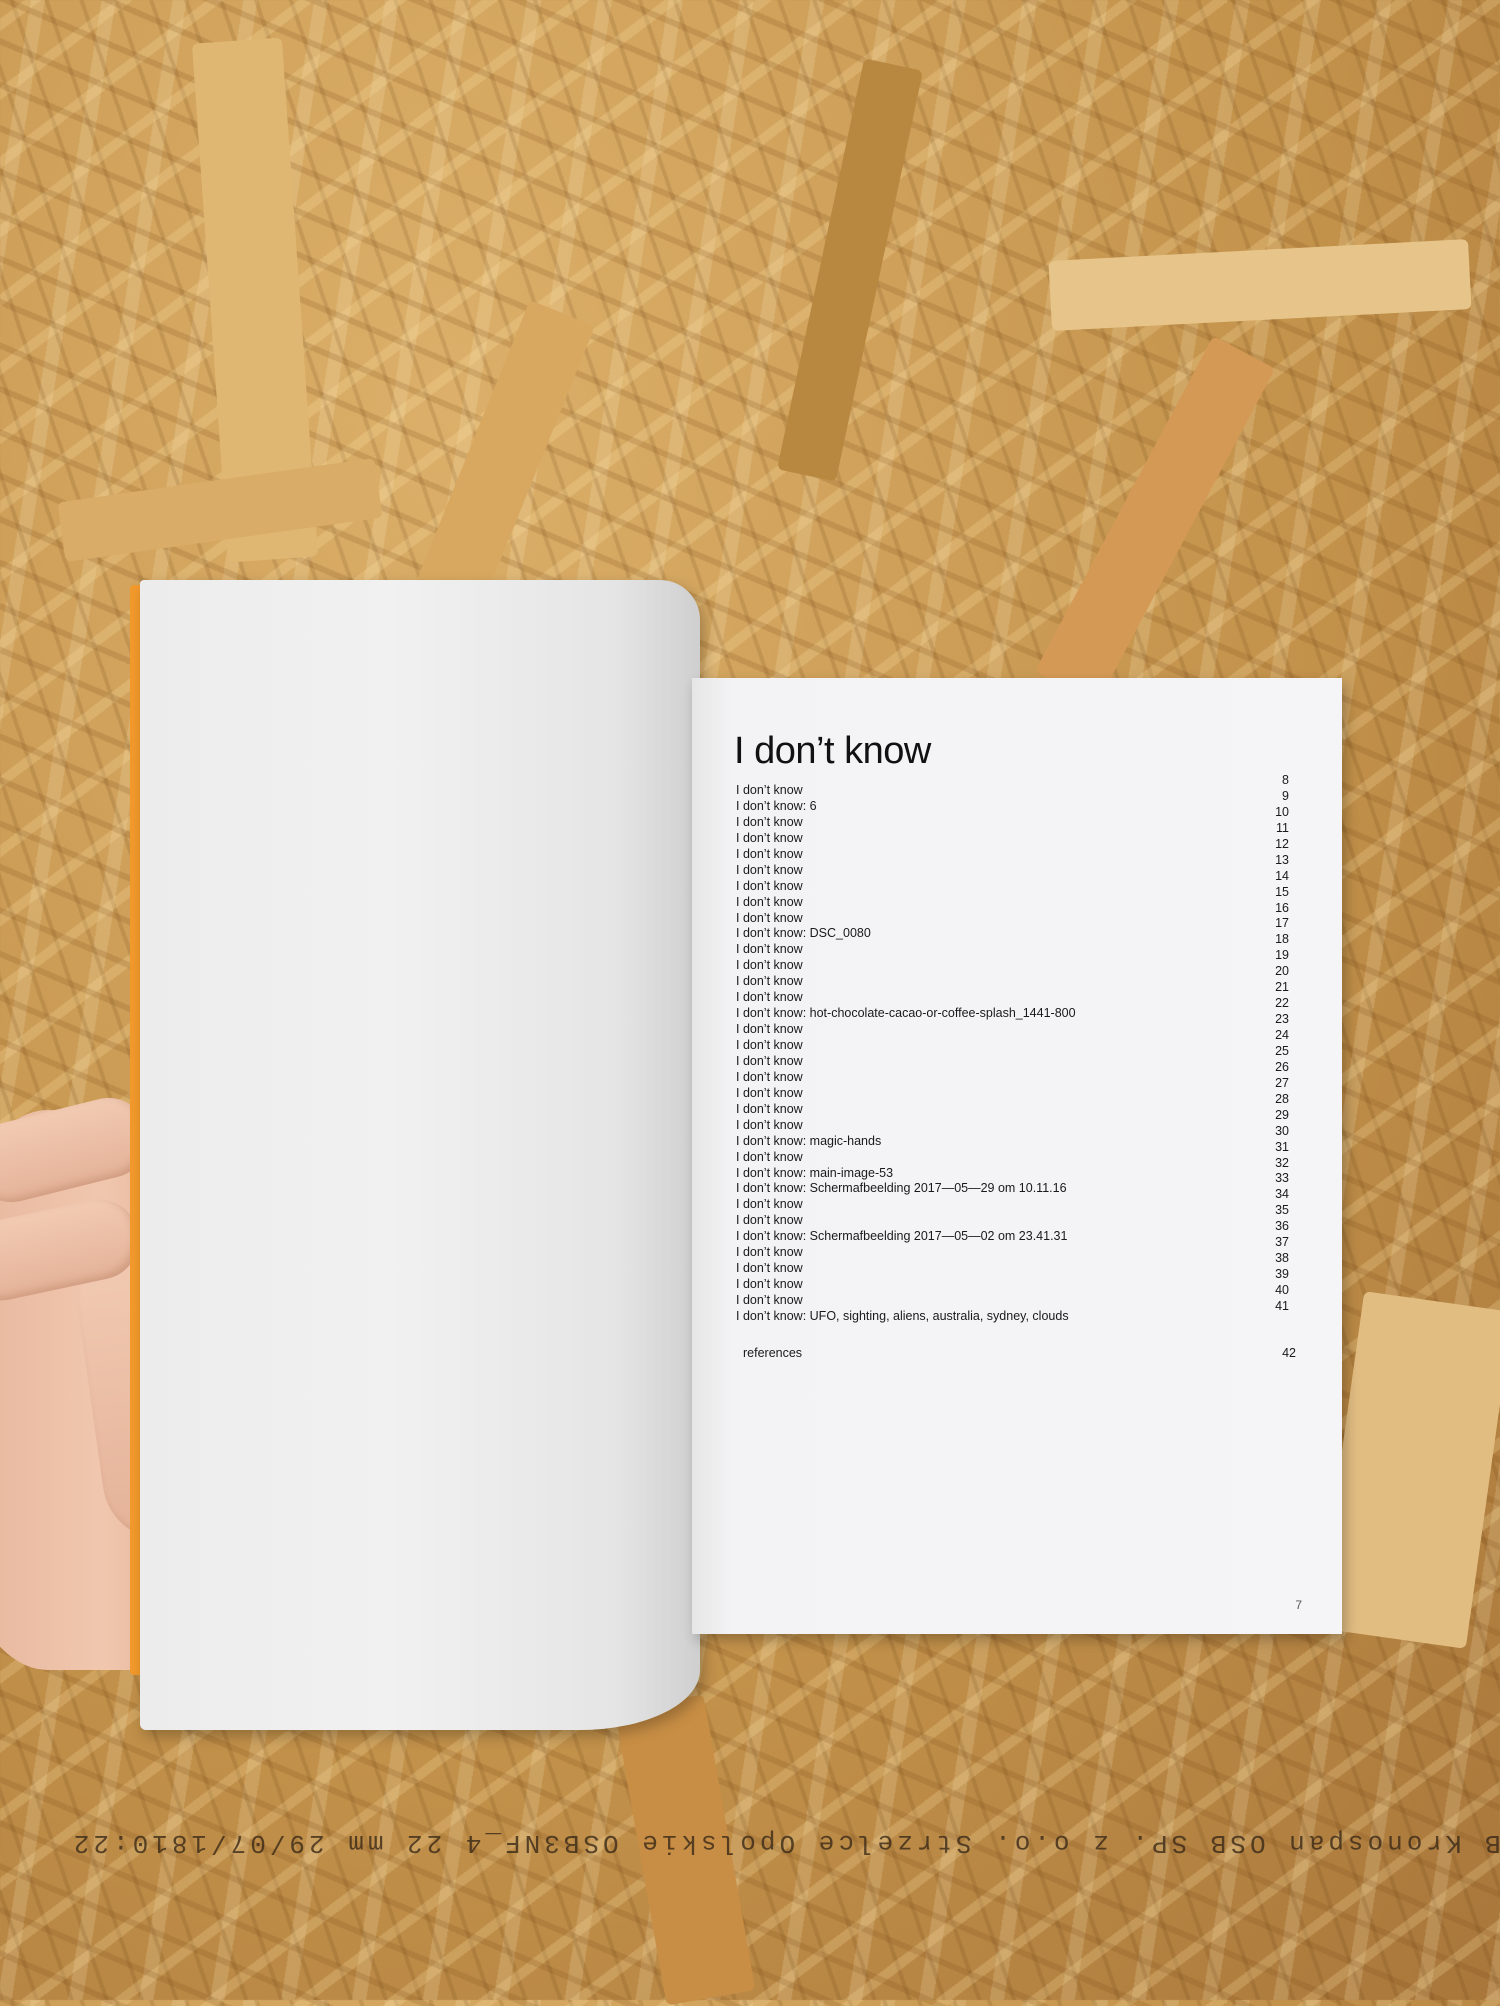 The height and width of the screenshot is (2006, 1500). What do you see at coordinates (1282, 1003) in the screenshot?
I see `contents-entry-page: 22` at bounding box center [1282, 1003].